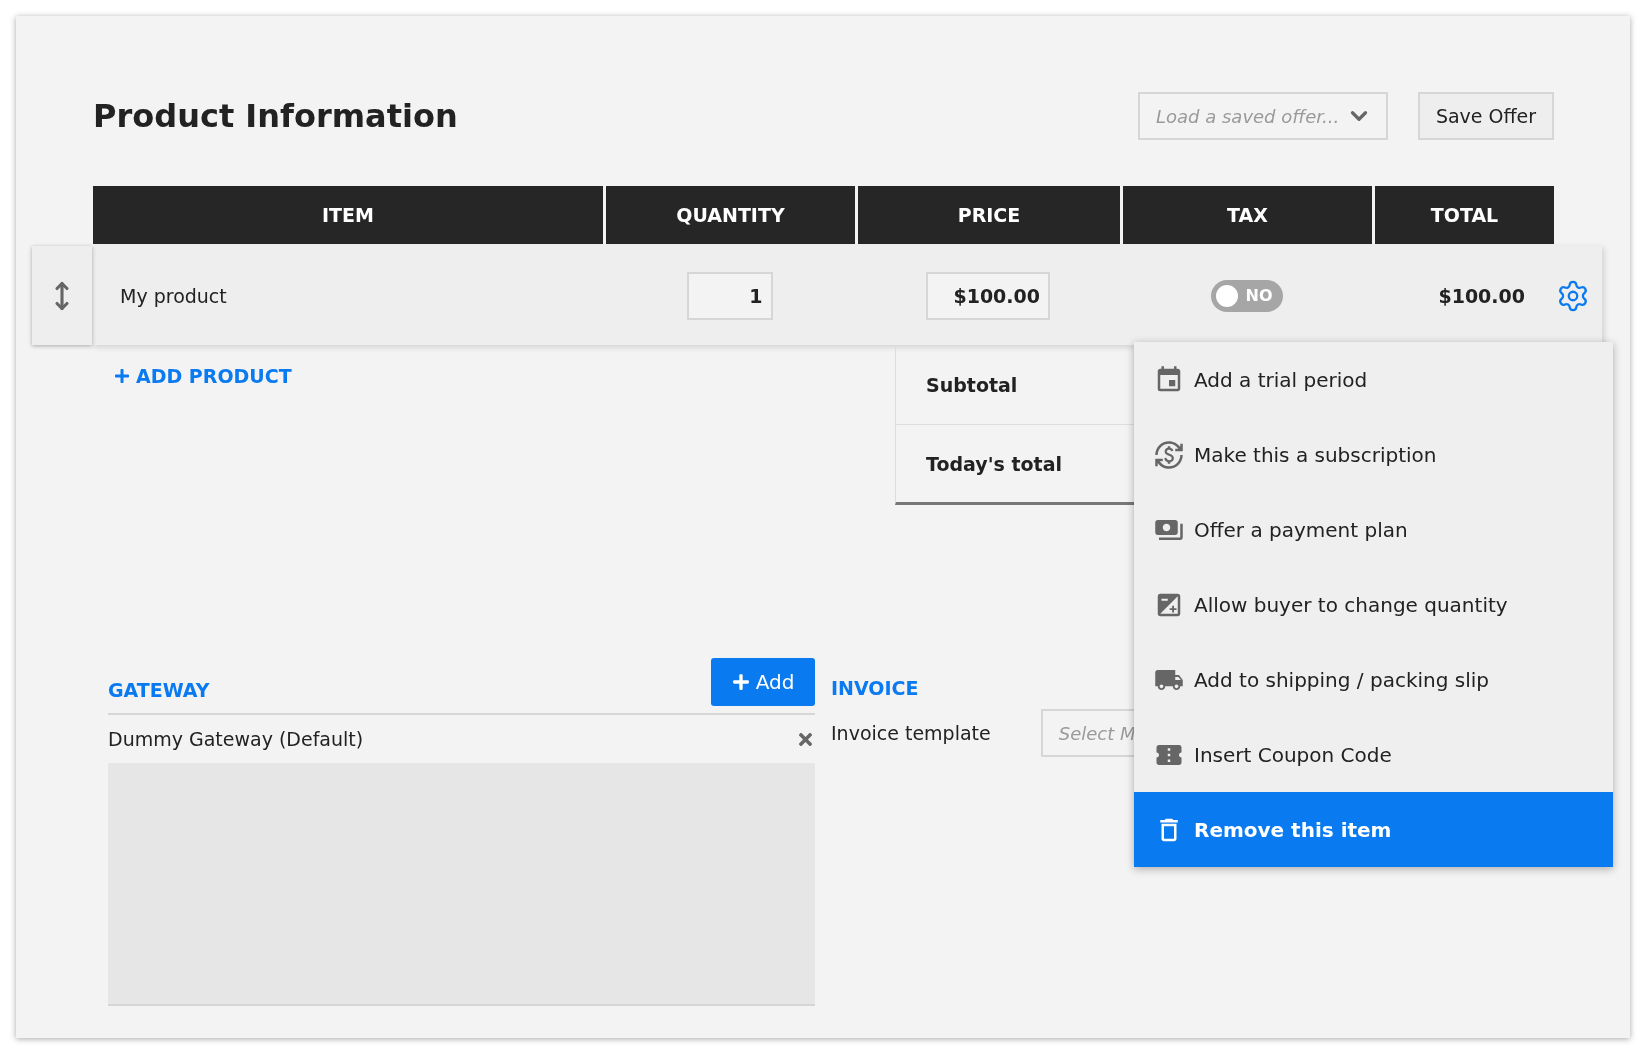  I want to click on totals-label: Today's total, so click(994, 463).